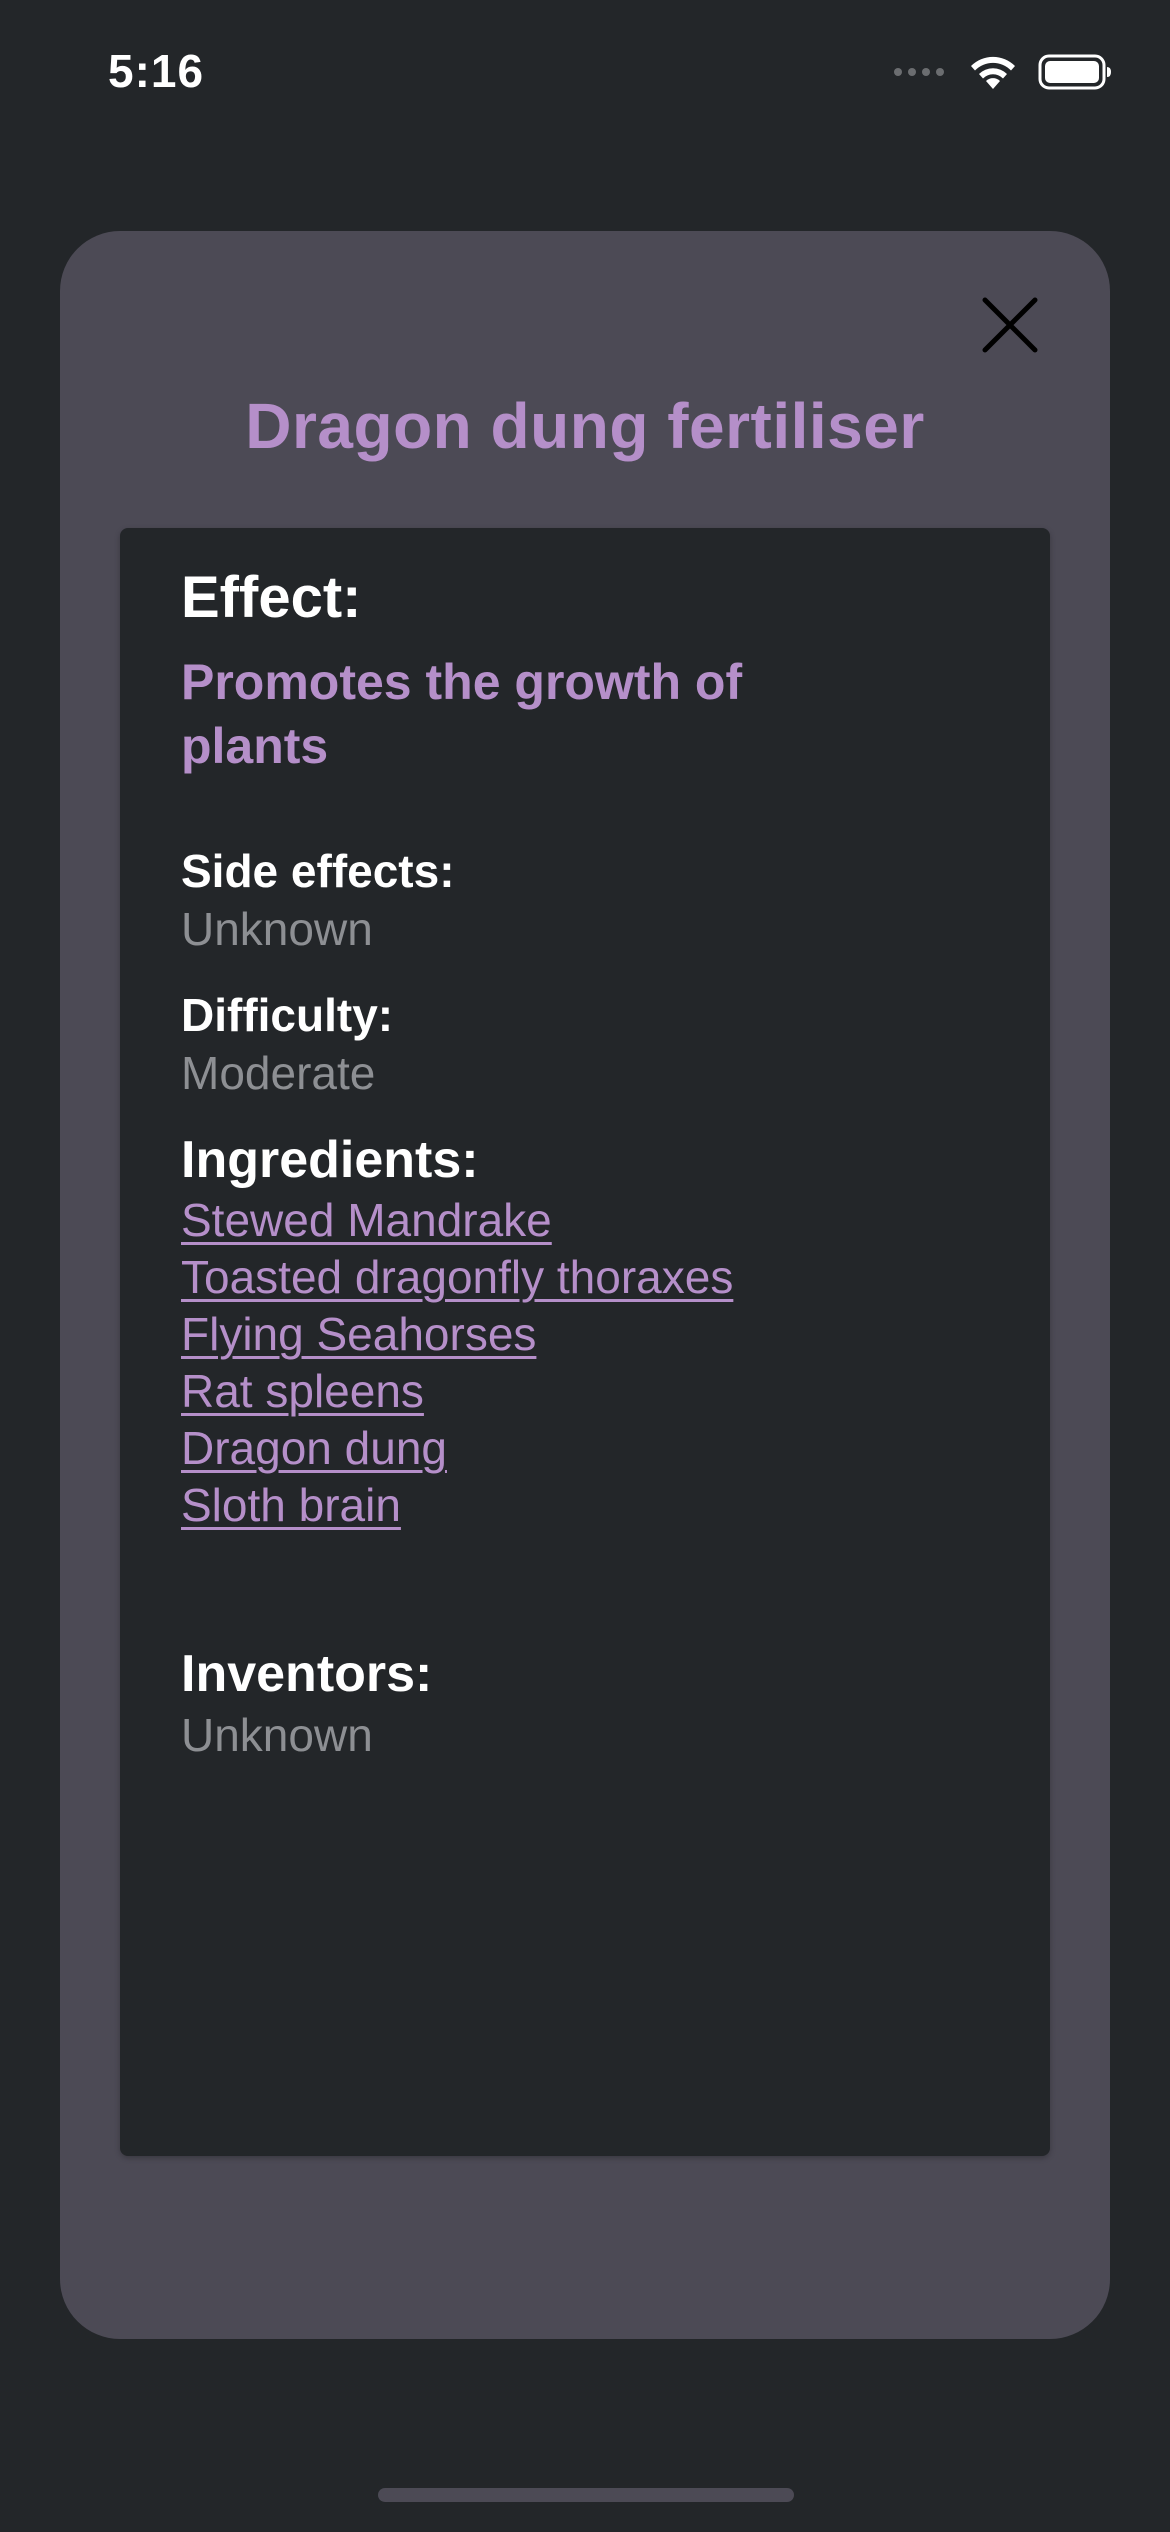  Describe the element at coordinates (271, 597) in the screenshot. I see `effect-label: Effect:` at that location.